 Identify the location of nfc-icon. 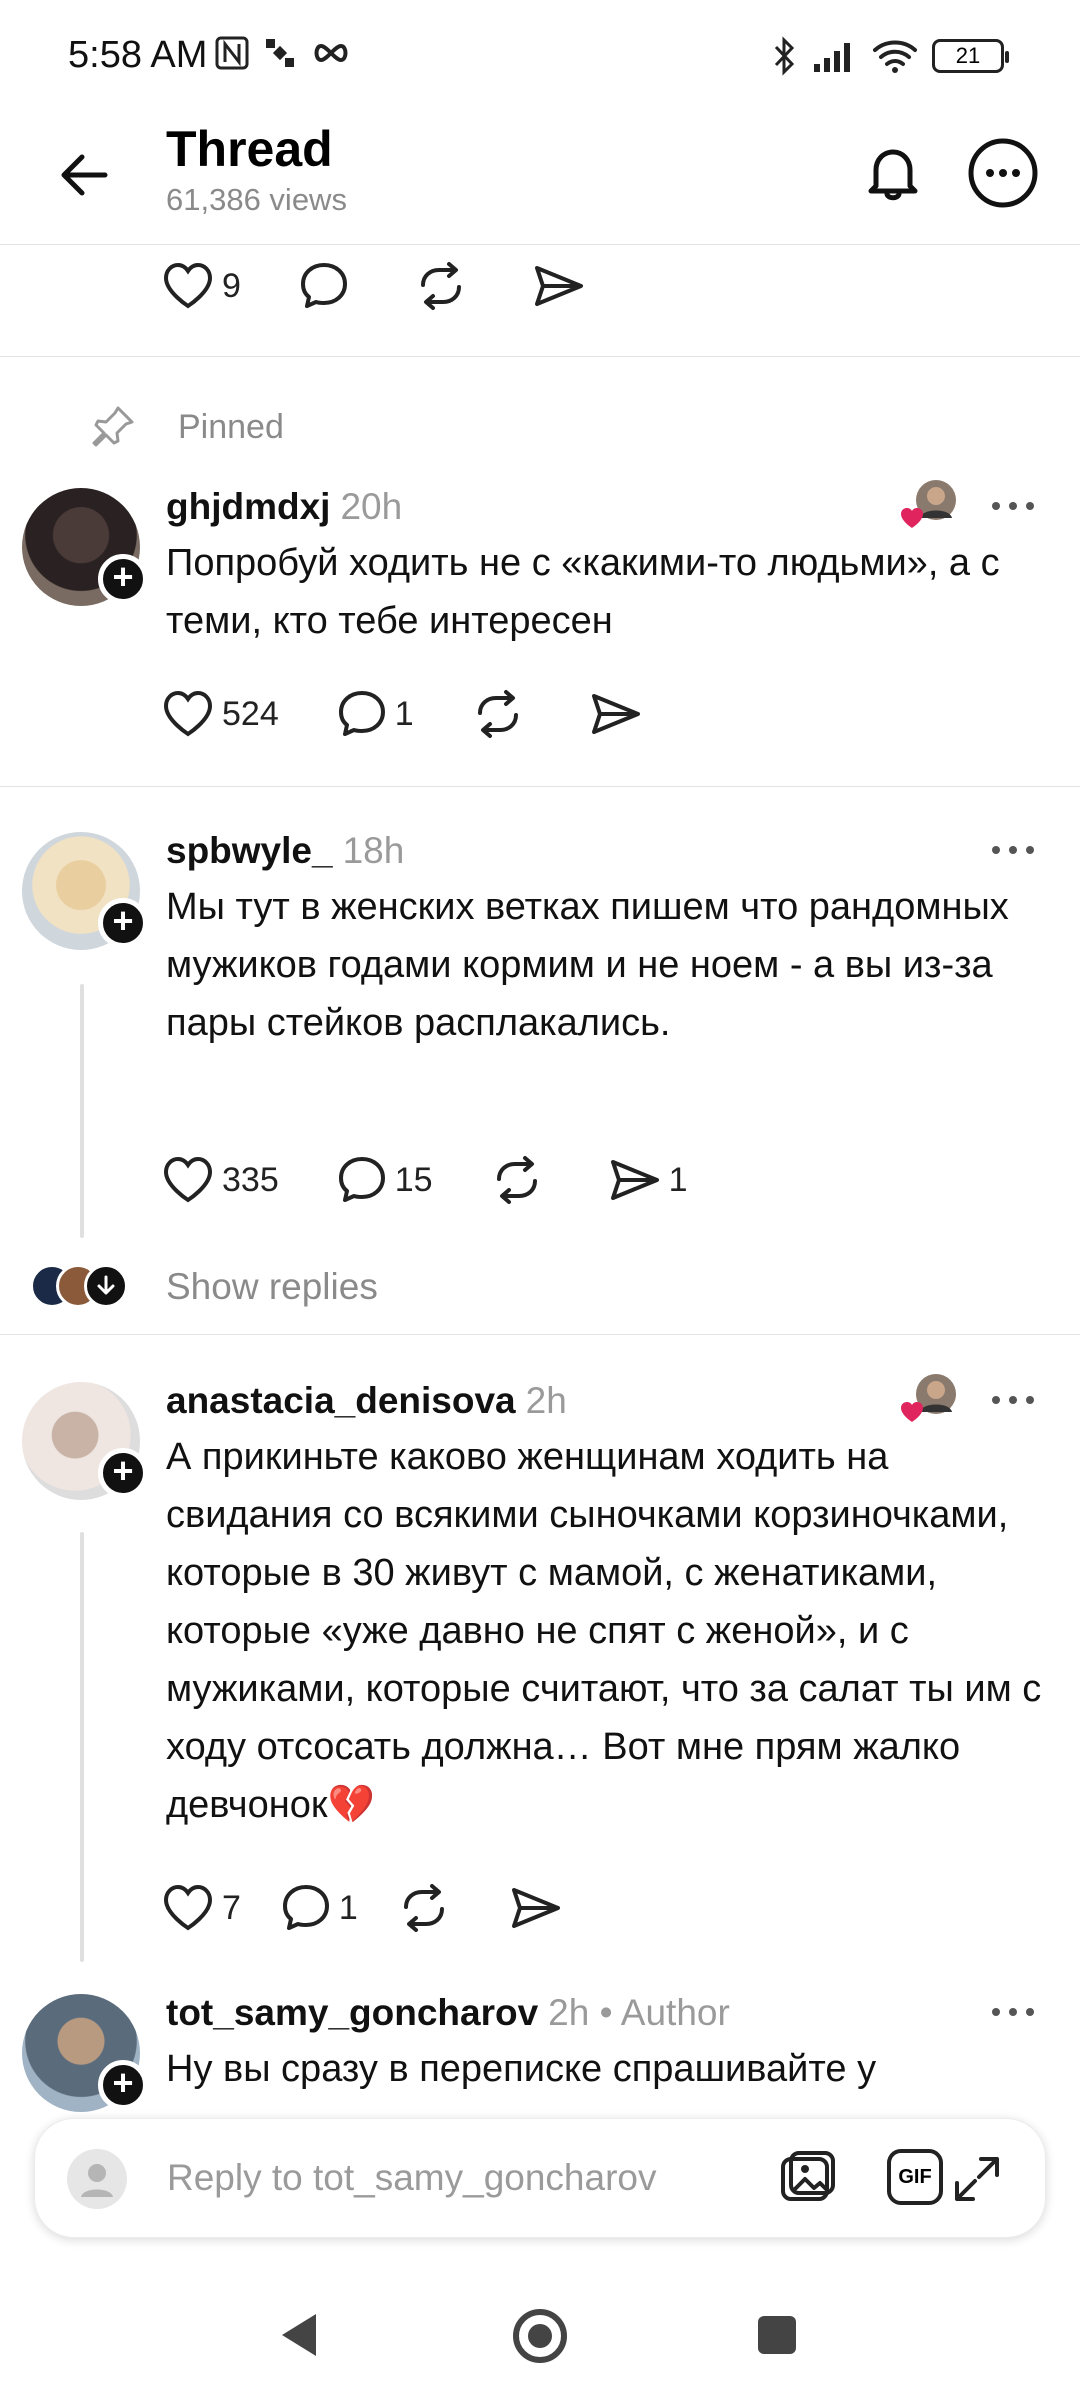
(232, 53).